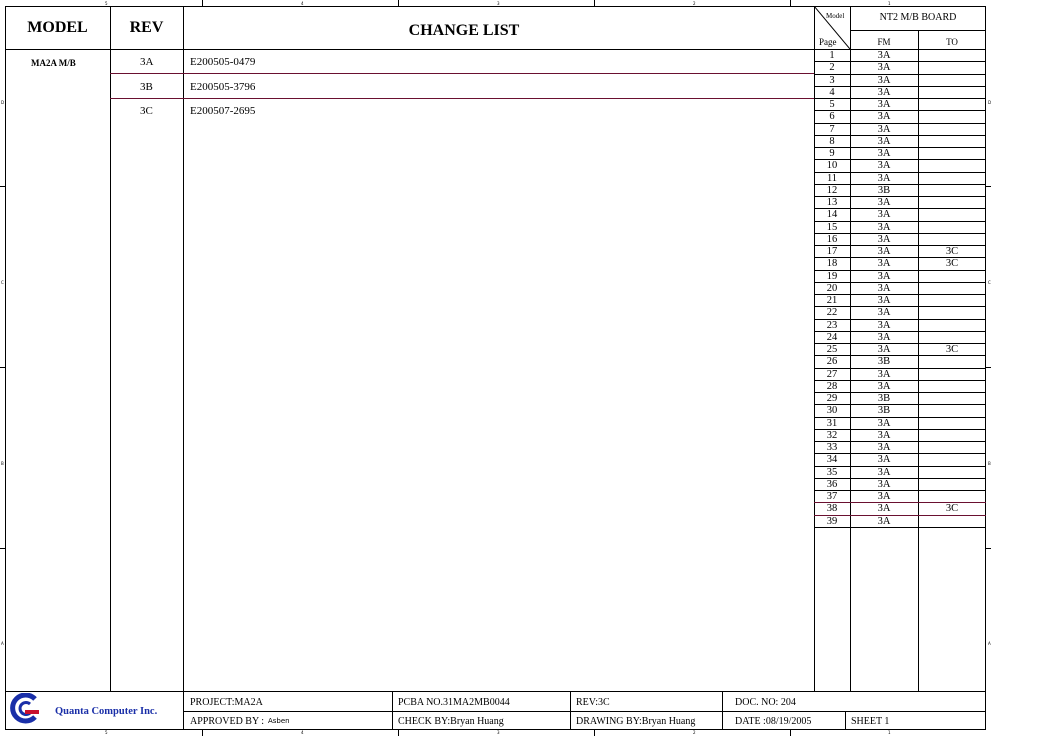  What do you see at coordinates (451, 721) in the screenshot?
I see `check-field: CHECK BY:Bryan Huang` at bounding box center [451, 721].